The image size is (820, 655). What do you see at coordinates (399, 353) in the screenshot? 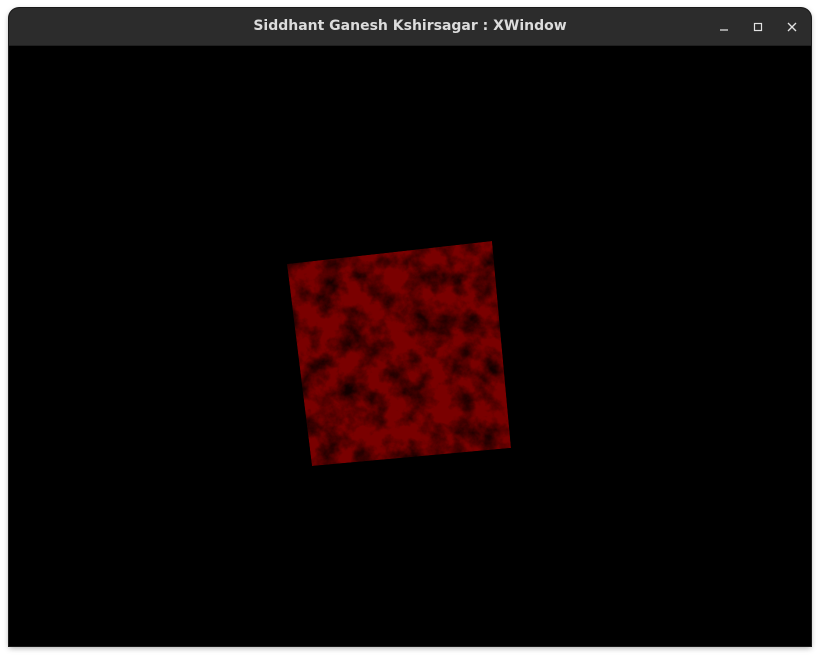
I see `textured-square` at bounding box center [399, 353].